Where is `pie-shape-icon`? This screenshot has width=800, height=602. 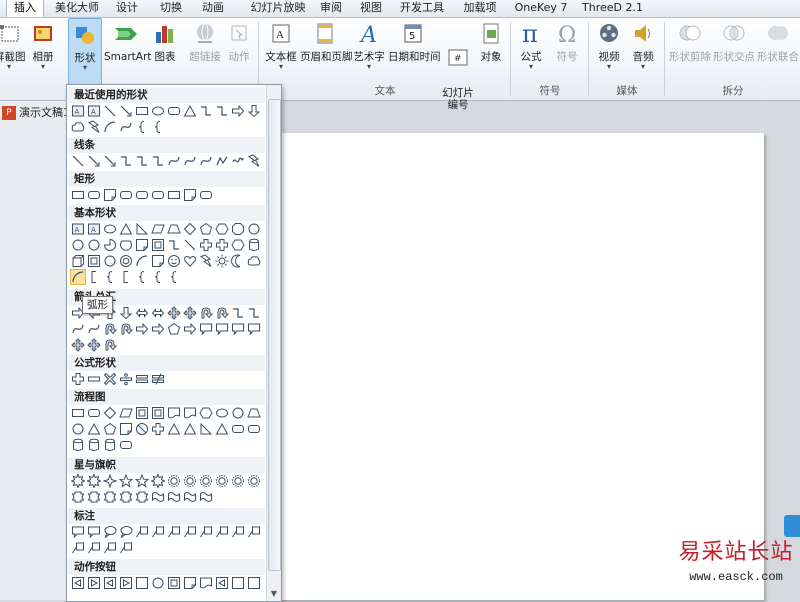
pie-shape-icon is located at coordinates (110, 245).